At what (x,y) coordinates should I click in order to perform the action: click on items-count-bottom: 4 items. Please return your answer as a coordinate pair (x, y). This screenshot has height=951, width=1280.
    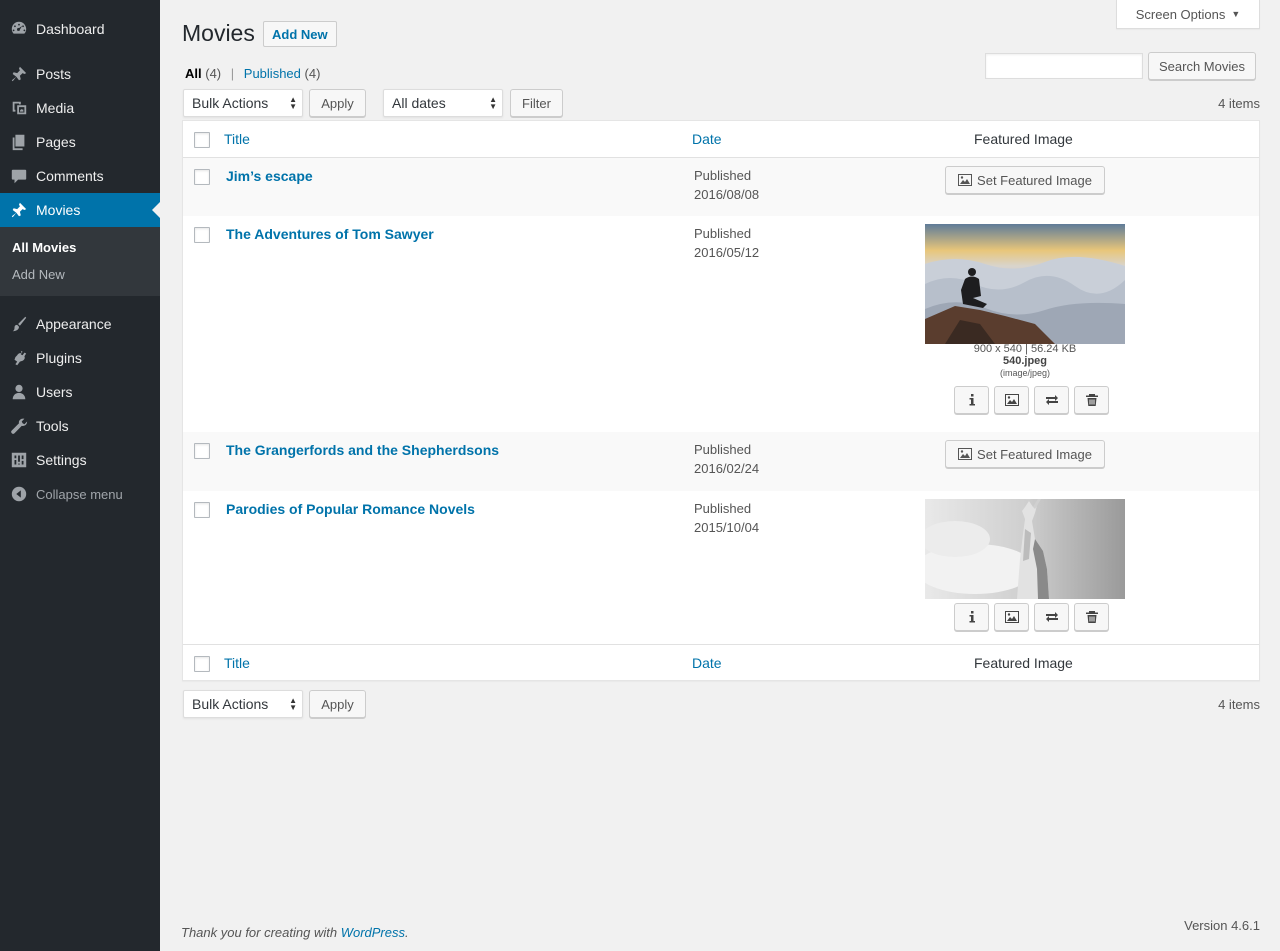
    Looking at the image, I should click on (1239, 704).